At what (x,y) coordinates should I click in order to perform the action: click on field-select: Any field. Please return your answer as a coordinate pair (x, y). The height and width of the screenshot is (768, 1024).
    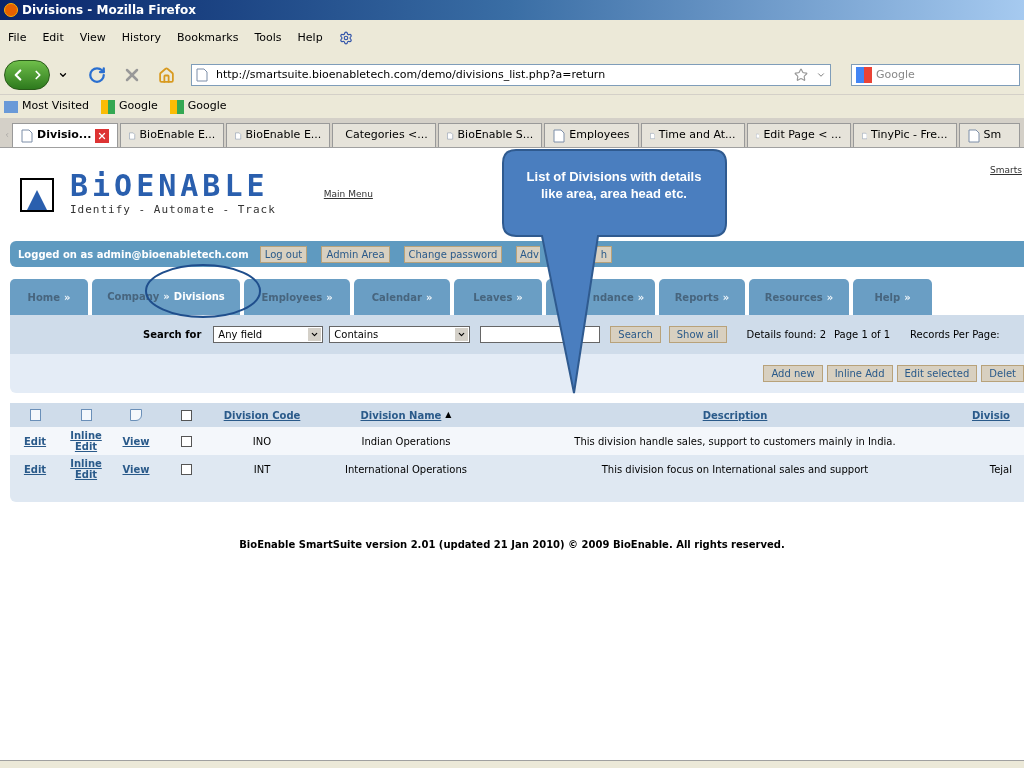
    Looking at the image, I should click on (268, 334).